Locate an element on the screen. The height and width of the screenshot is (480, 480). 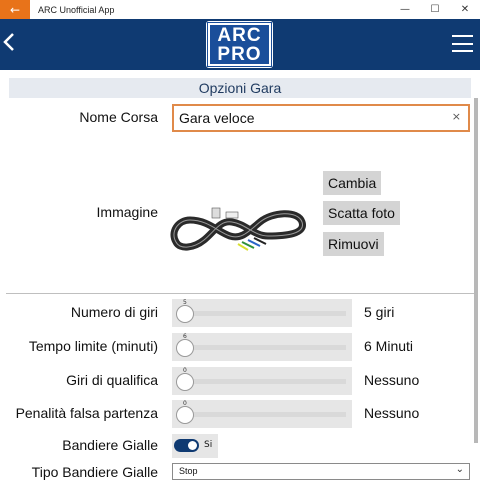
maximize-button: ☐ is located at coordinates (435, 9).